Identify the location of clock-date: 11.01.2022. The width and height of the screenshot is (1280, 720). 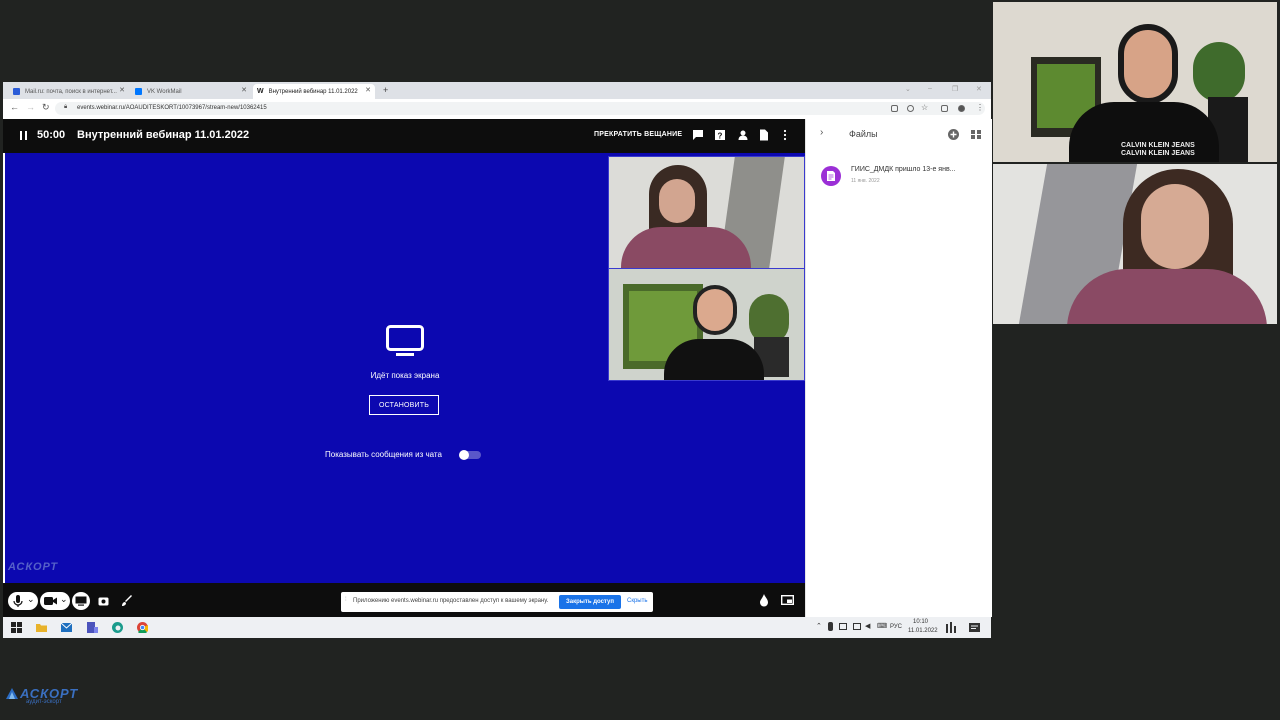
(923, 631).